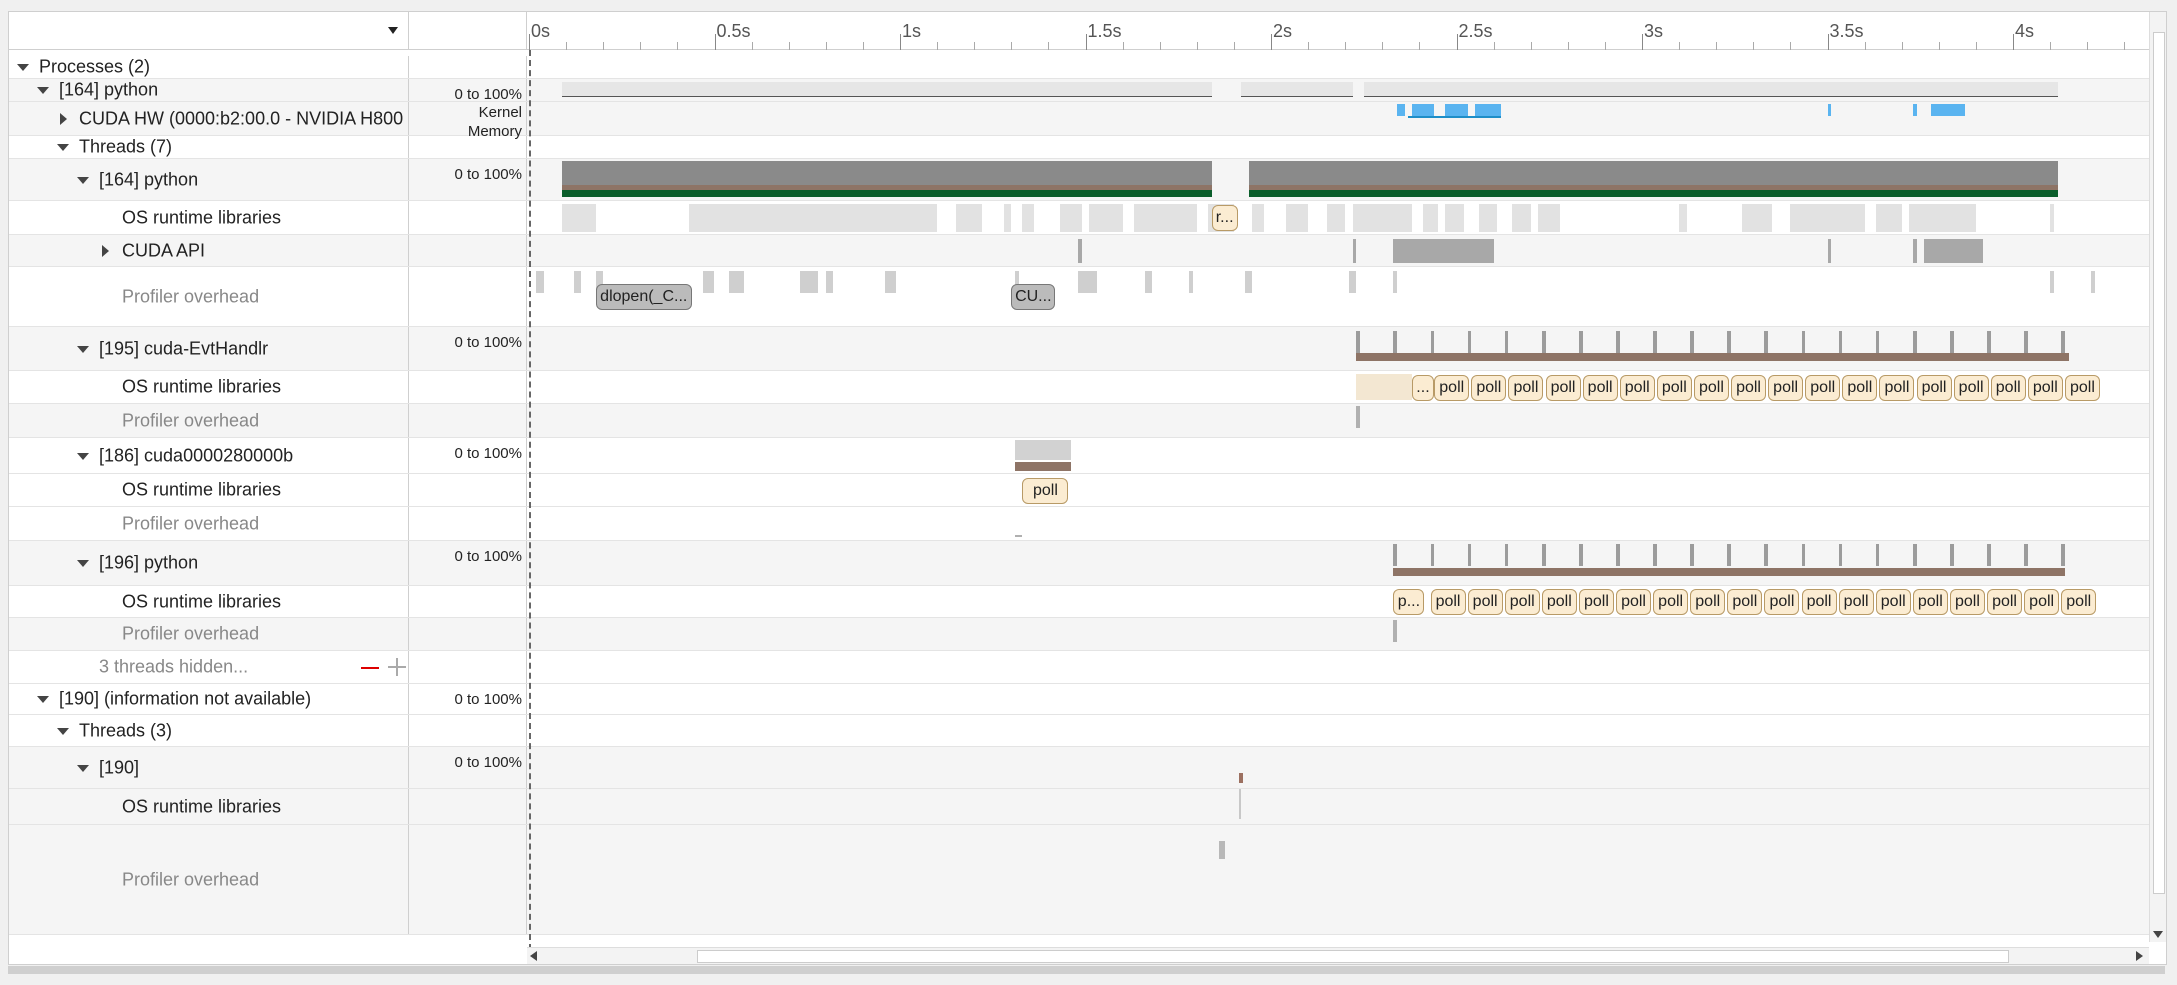 The image size is (2177, 985). Describe the element at coordinates (1079, 807) in the screenshot. I see `row-t190-os: OS runtime libraries` at that location.